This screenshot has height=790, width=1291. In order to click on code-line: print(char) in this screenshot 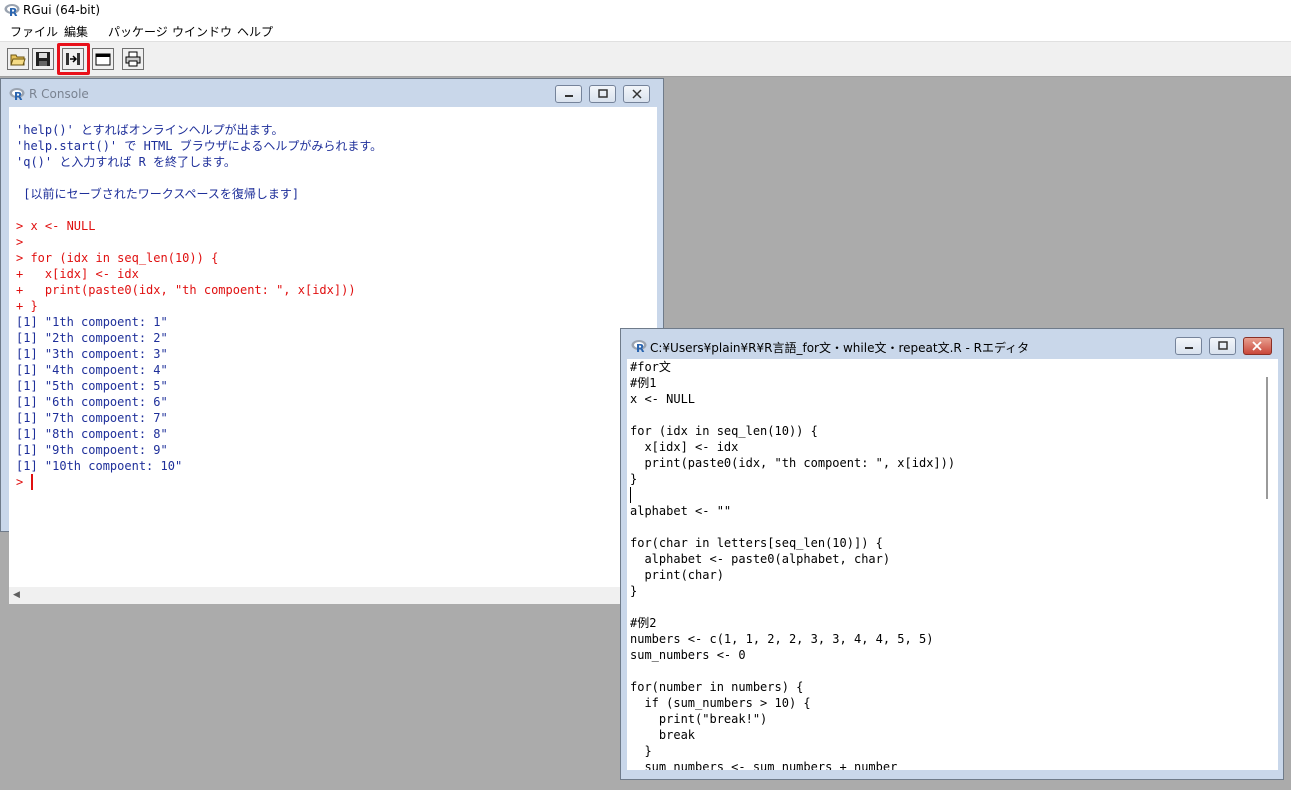, I will do `click(677, 575)`.